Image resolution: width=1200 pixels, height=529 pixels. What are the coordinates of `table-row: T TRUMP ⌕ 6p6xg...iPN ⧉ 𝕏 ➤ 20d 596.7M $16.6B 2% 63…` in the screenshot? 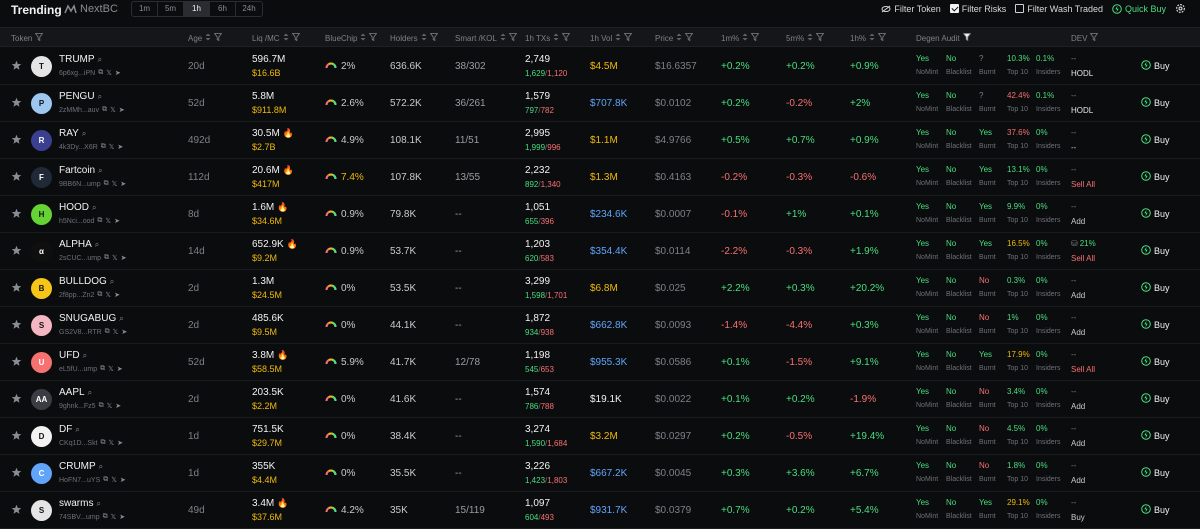 It's located at (600, 66).